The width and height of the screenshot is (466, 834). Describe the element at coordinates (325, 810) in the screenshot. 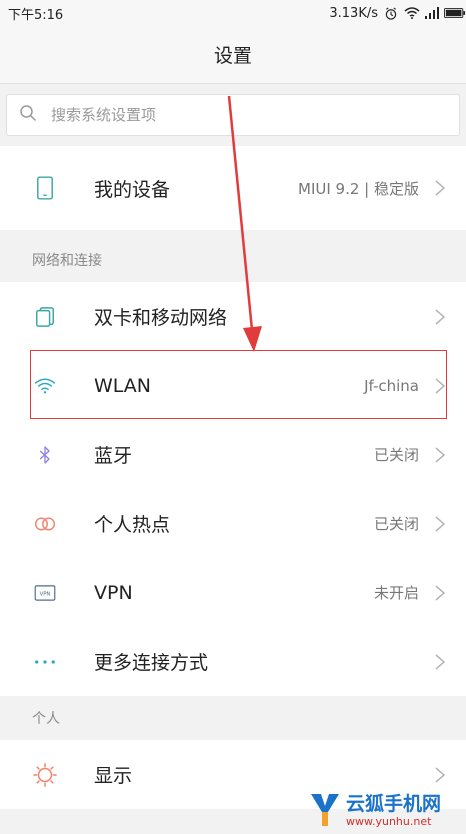

I see `fox-logo-icon` at that location.